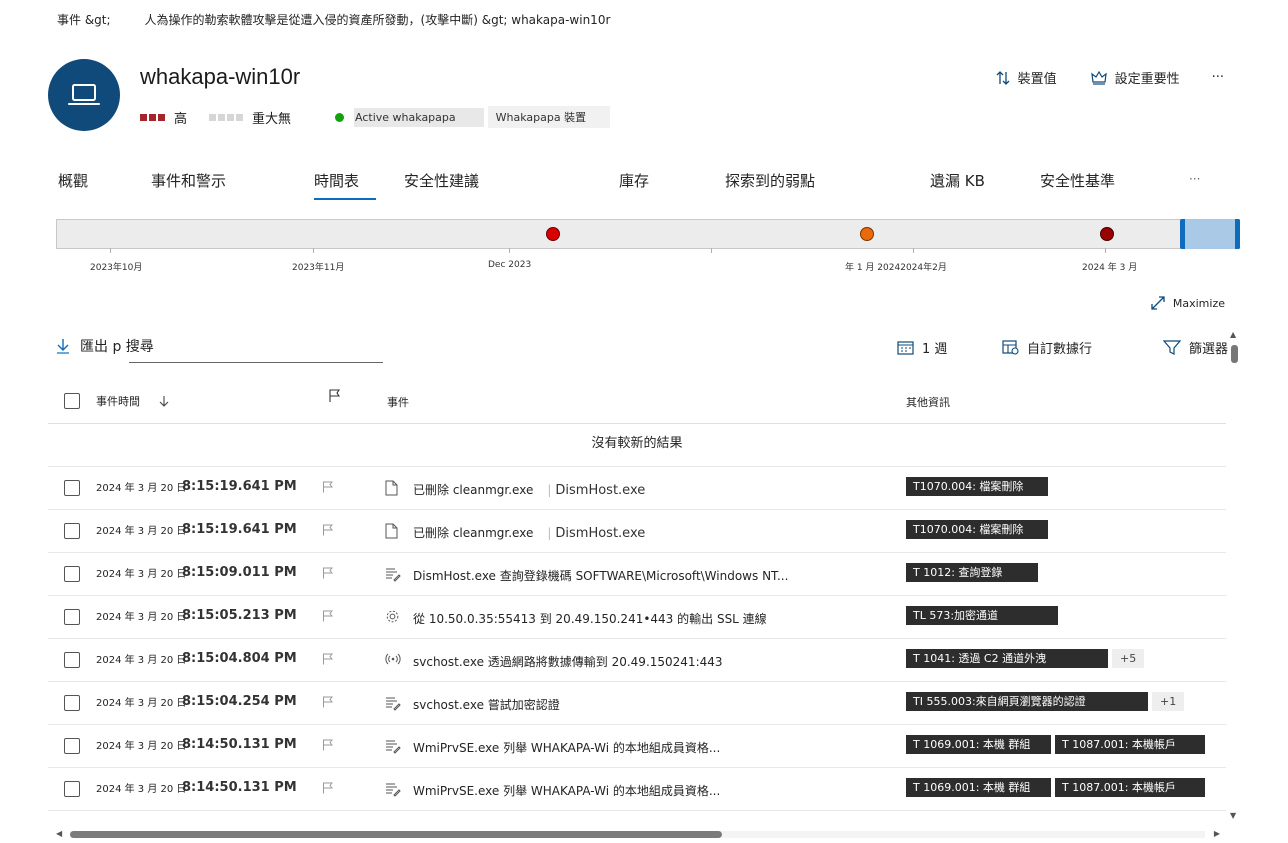  I want to click on scroll-right-icon: ▶, so click(1217, 833).